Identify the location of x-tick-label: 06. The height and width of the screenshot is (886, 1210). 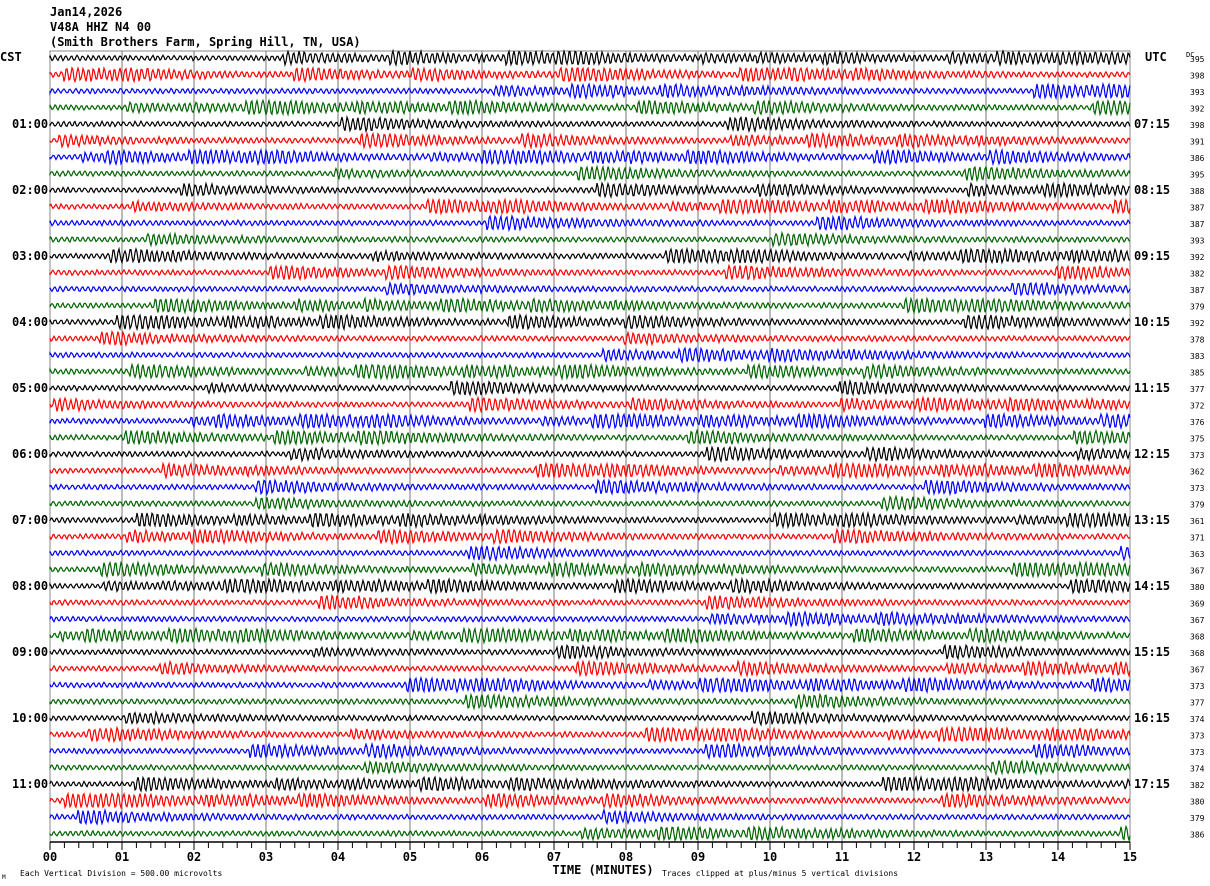
(482, 857).